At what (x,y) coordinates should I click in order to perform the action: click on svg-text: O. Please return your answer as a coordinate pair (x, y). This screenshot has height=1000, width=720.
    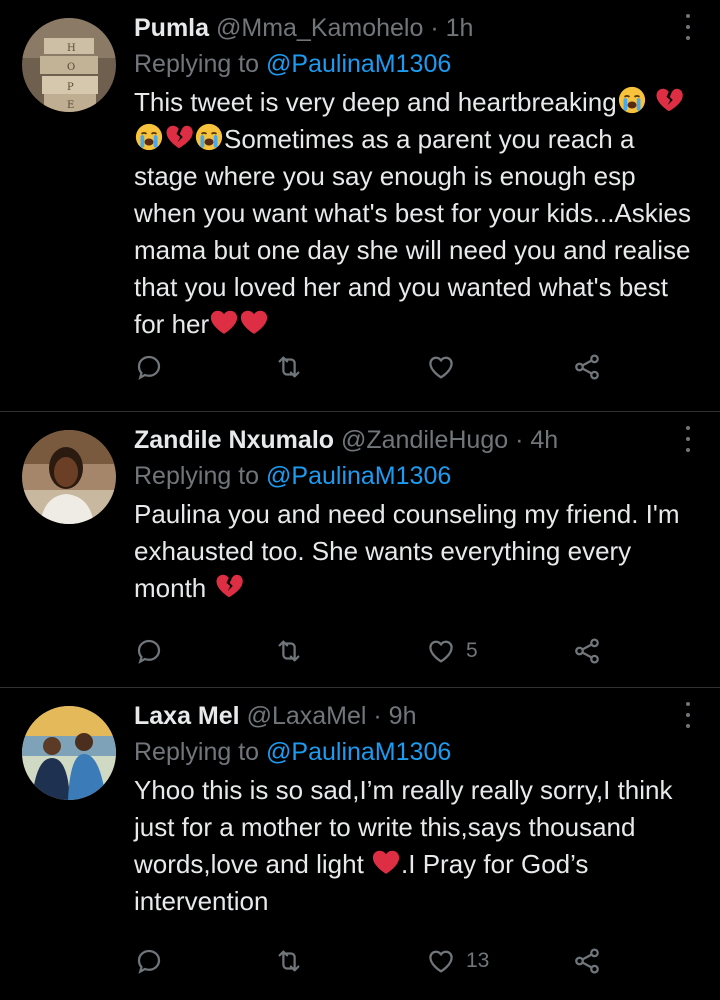
    Looking at the image, I should click on (71, 67).